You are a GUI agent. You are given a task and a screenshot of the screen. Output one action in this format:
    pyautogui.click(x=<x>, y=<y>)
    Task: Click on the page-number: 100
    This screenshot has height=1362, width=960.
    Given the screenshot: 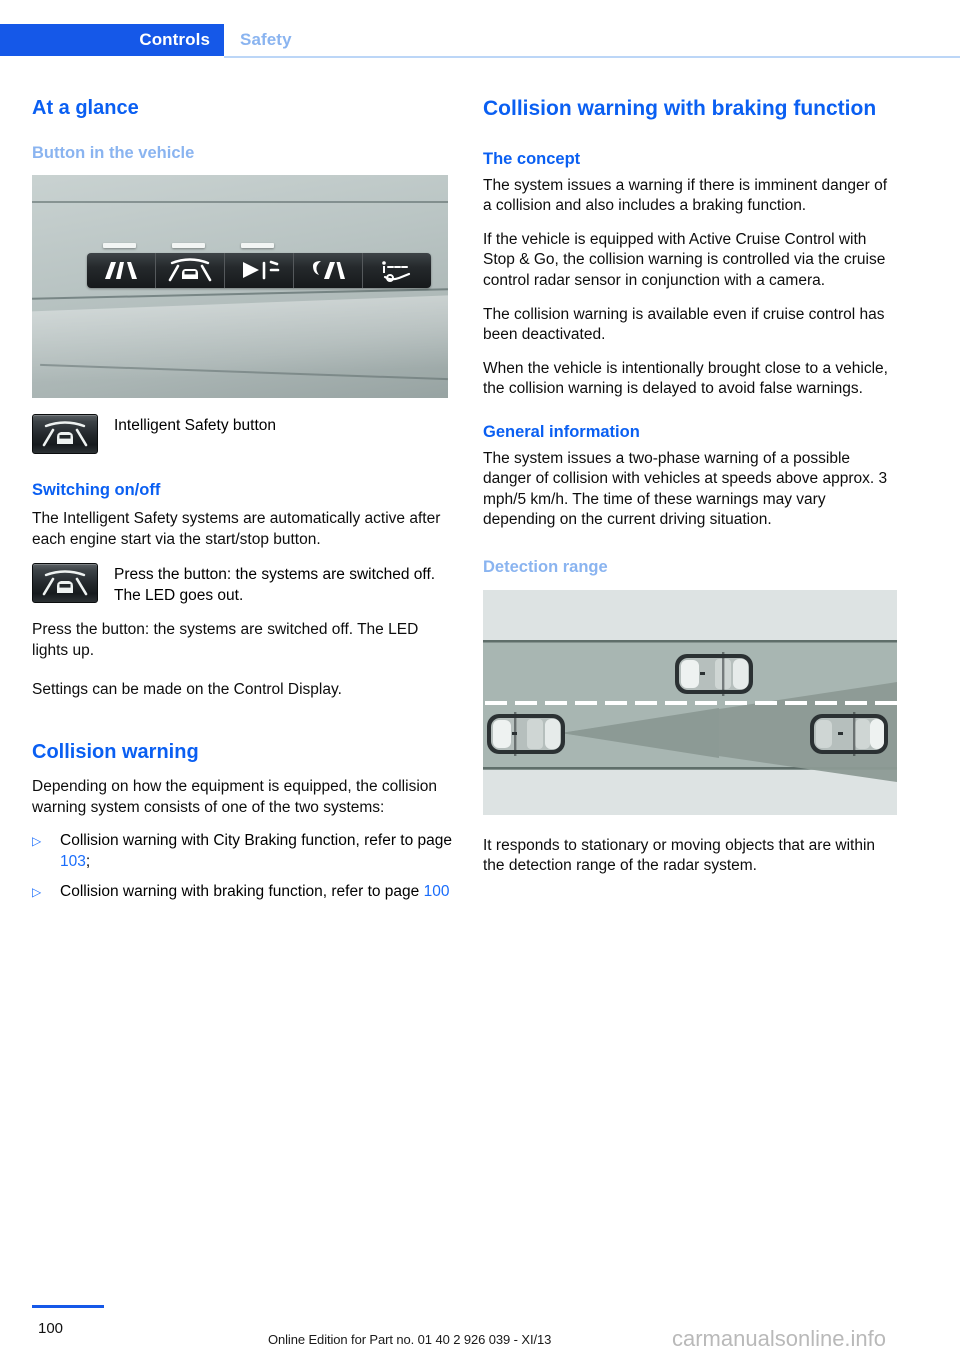 What is the action you would take?
    pyautogui.click(x=51, y=1328)
    